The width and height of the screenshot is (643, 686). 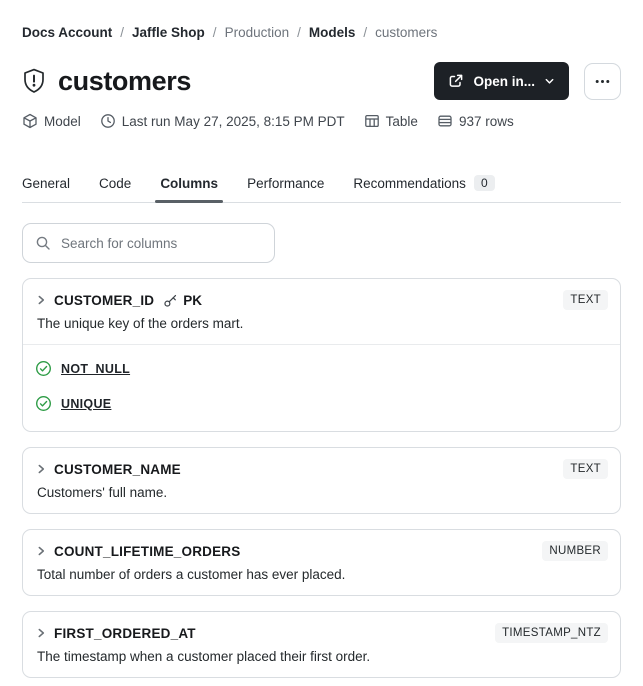 I want to click on breadcrumb-models: Models, so click(x=332, y=33).